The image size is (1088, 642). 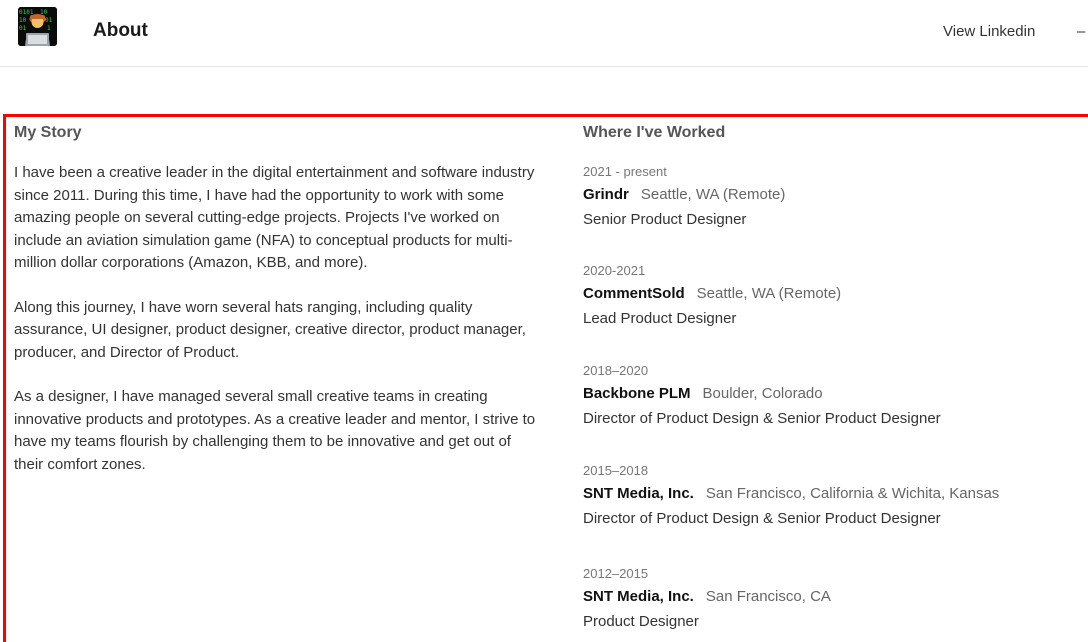 I want to click on job-role: Lead Product Designer, so click(x=660, y=318).